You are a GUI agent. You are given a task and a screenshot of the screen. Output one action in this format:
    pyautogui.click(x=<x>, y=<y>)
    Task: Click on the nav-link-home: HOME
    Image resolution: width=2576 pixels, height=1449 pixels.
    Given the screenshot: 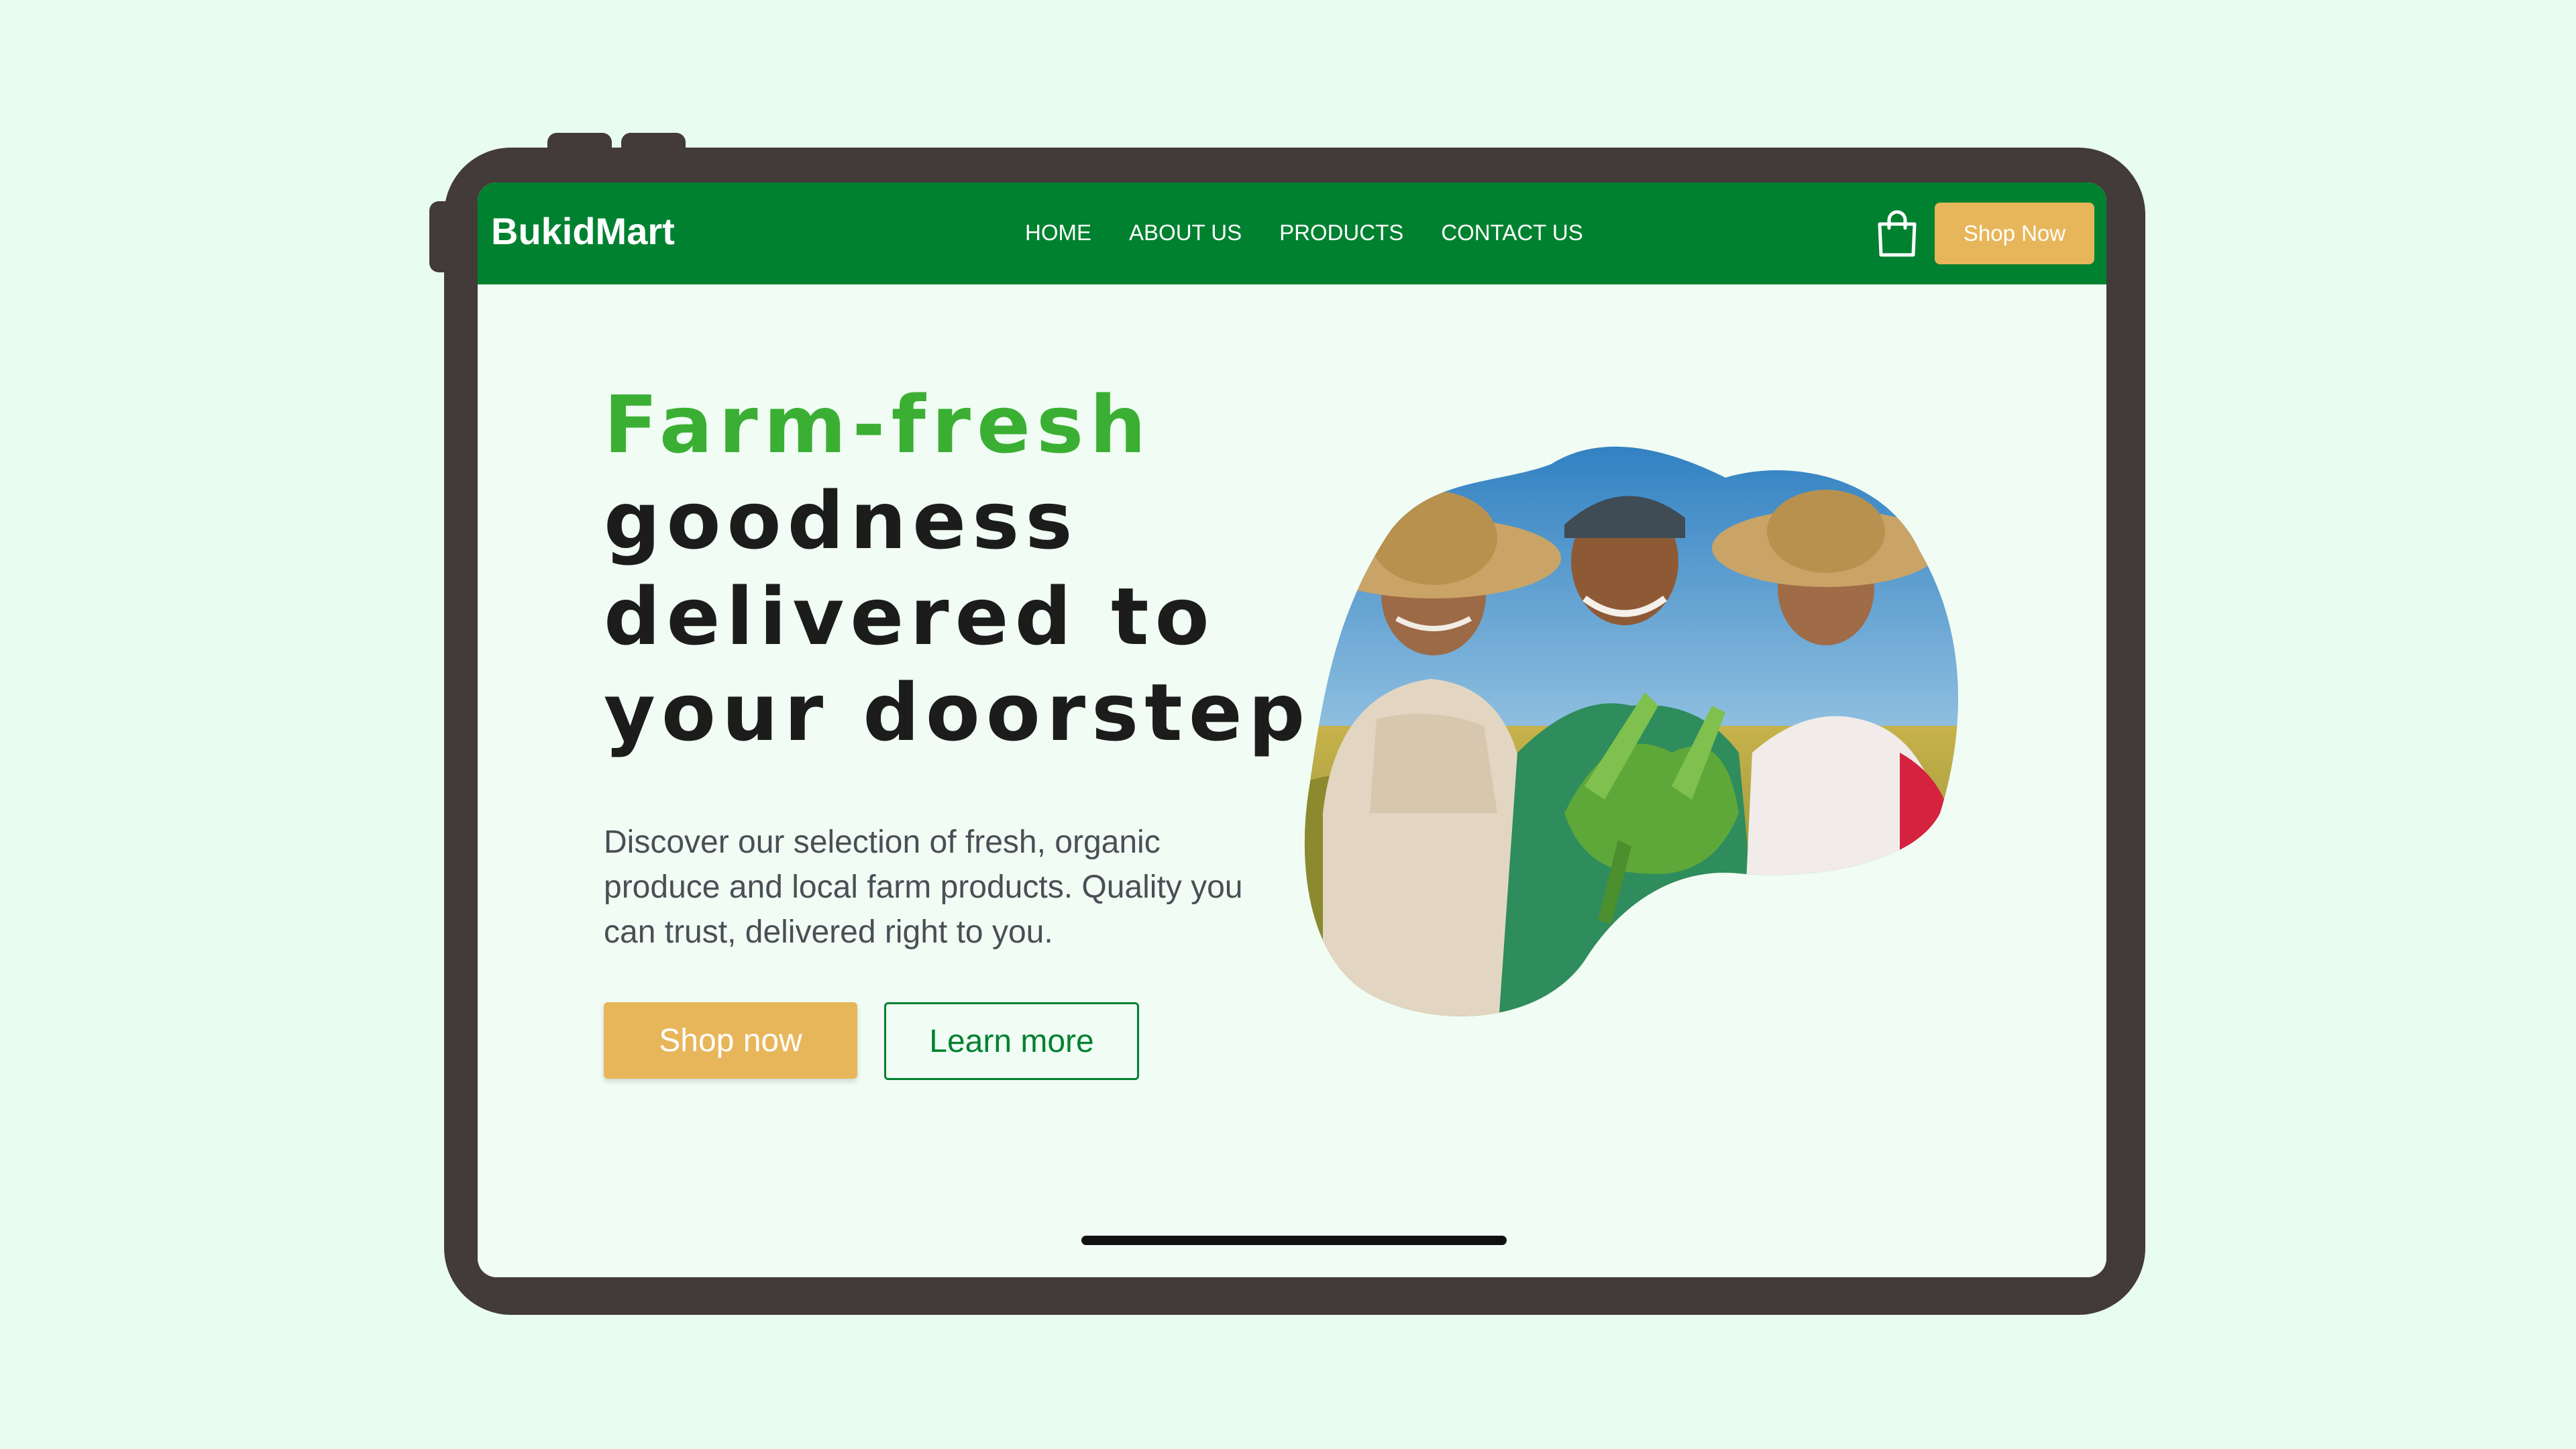 What is the action you would take?
    pyautogui.click(x=1058, y=233)
    